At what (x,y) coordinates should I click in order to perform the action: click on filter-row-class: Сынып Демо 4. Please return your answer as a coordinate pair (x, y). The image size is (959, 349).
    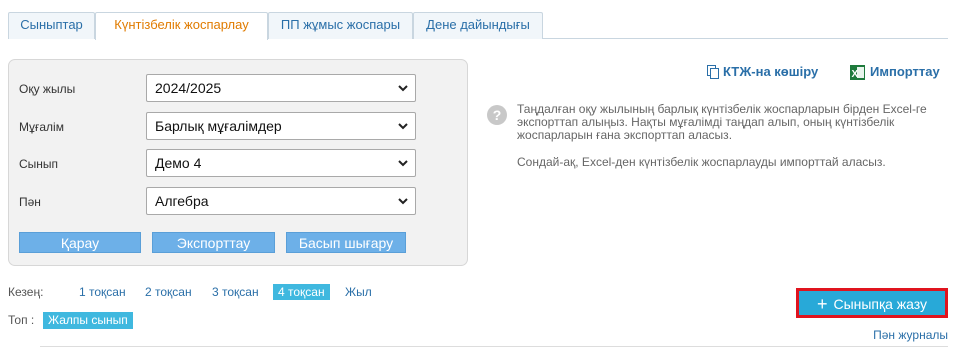
    Looking at the image, I should click on (239, 164).